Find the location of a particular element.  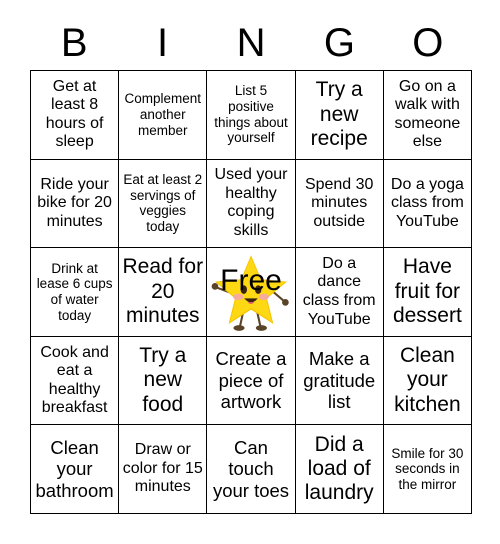

bingo-cell-r2-c3: Used your healthy coping skills is located at coordinates (251, 204).